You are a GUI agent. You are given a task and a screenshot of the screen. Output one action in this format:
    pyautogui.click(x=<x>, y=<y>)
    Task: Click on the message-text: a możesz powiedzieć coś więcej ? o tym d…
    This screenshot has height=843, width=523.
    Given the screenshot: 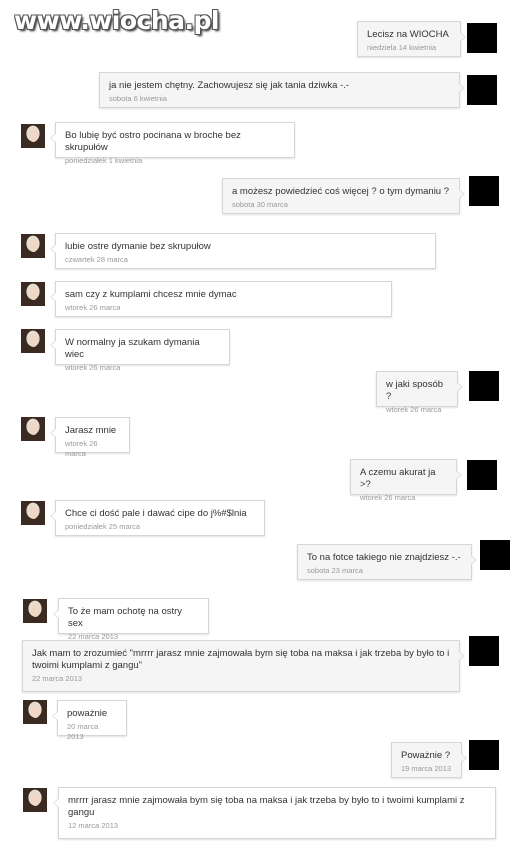 What is the action you would take?
    pyautogui.click(x=341, y=191)
    